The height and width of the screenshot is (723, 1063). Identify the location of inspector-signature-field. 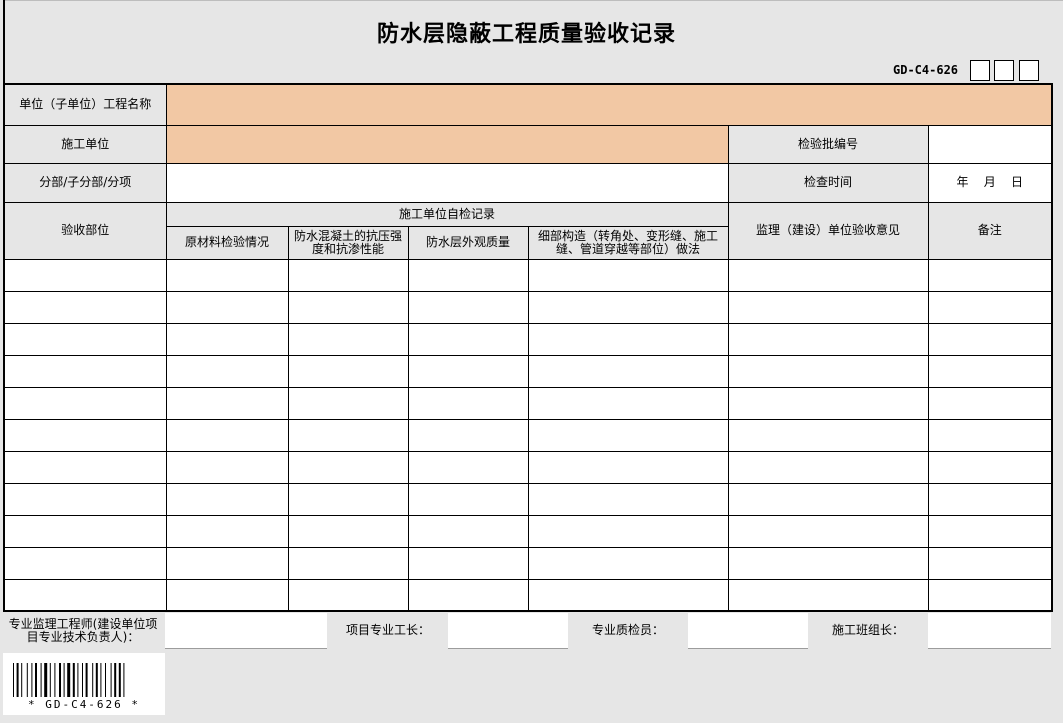
(748, 631).